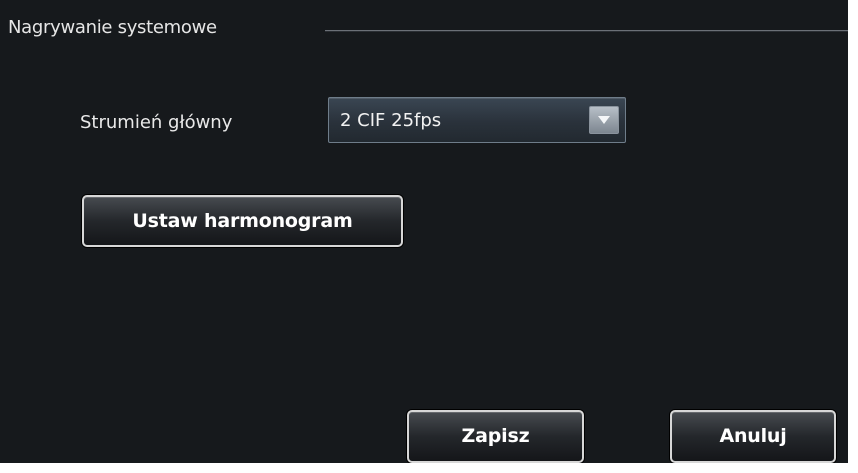 Image resolution: width=858 pixels, height=473 pixels. I want to click on chevron-down-icon, so click(604, 120).